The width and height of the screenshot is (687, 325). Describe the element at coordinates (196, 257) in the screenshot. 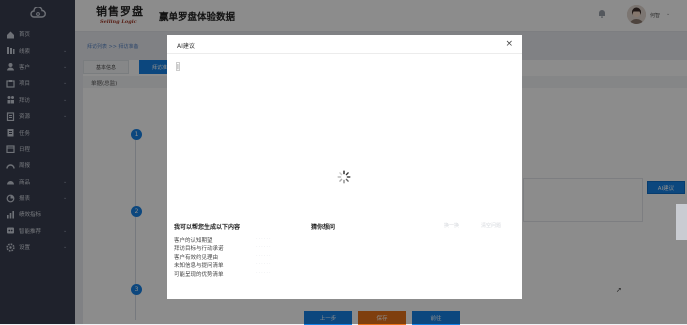

I see `suggestion-item: 客户有效约见理由` at that location.